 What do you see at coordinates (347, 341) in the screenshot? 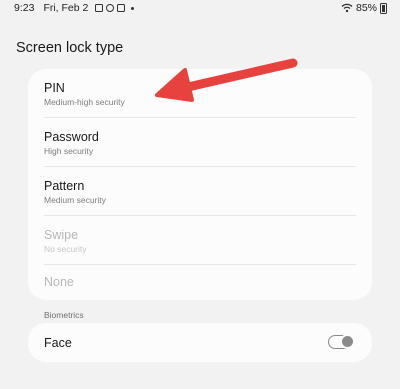
I see `toggle-knob` at bounding box center [347, 341].